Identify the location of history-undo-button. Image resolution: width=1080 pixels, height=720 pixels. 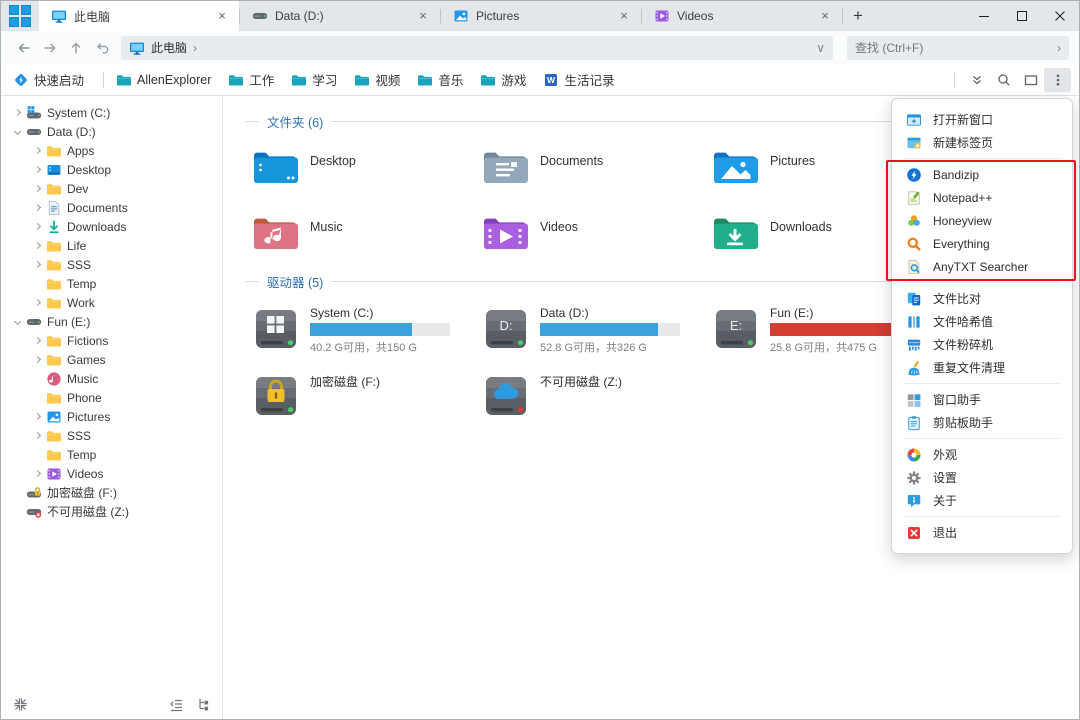
(102, 48).